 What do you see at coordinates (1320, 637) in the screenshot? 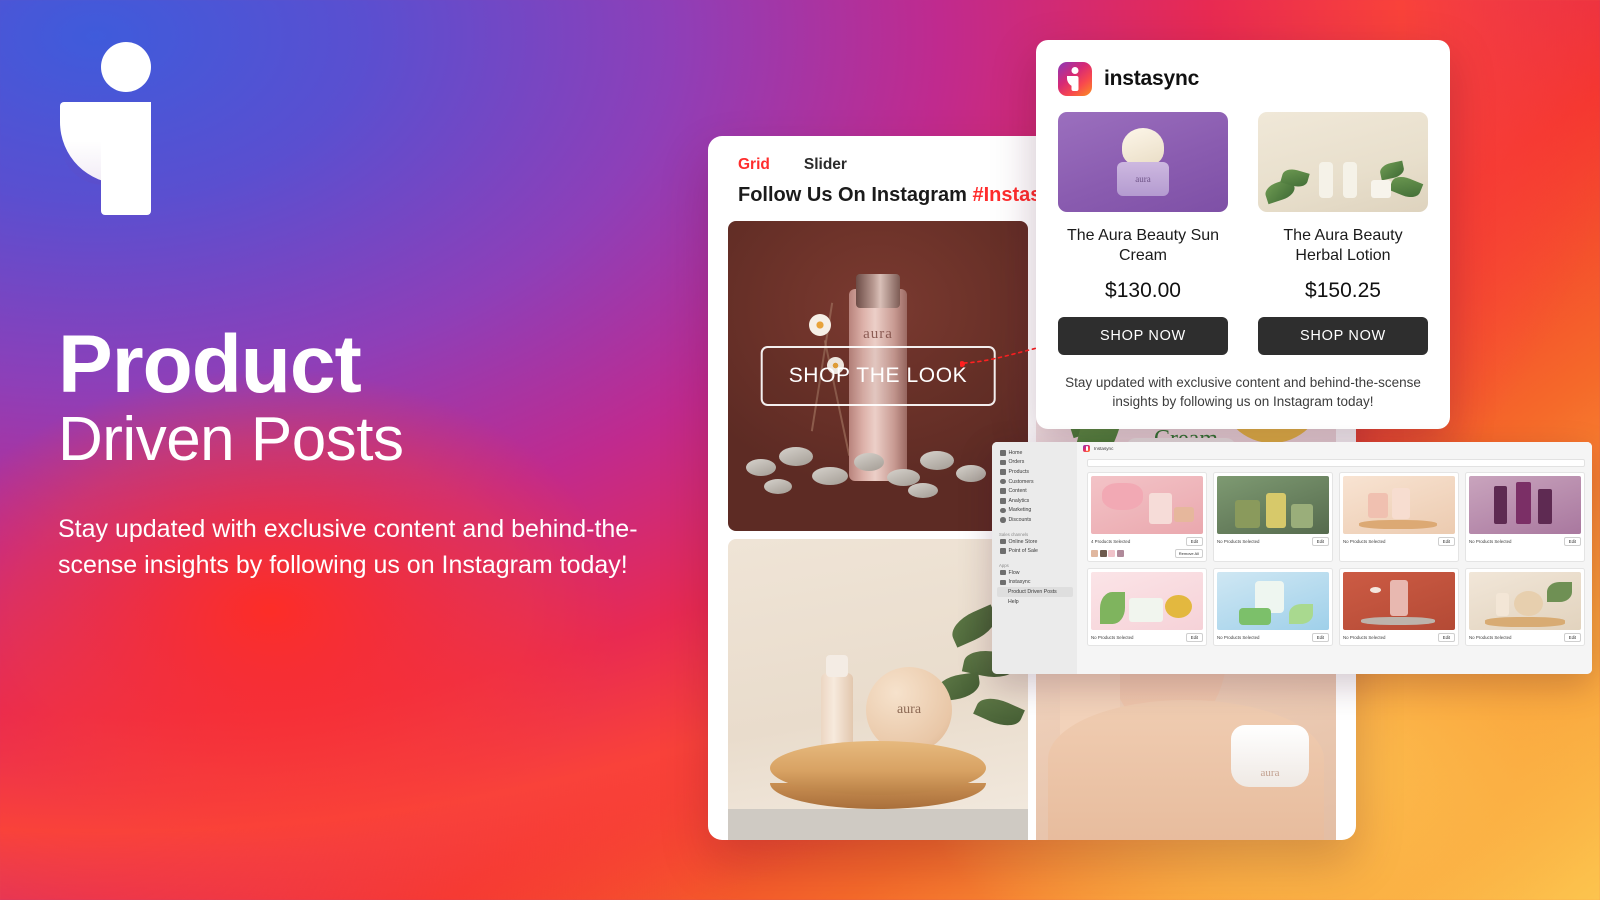
I see `admin-card-6-edit-button: Edit` at bounding box center [1320, 637].